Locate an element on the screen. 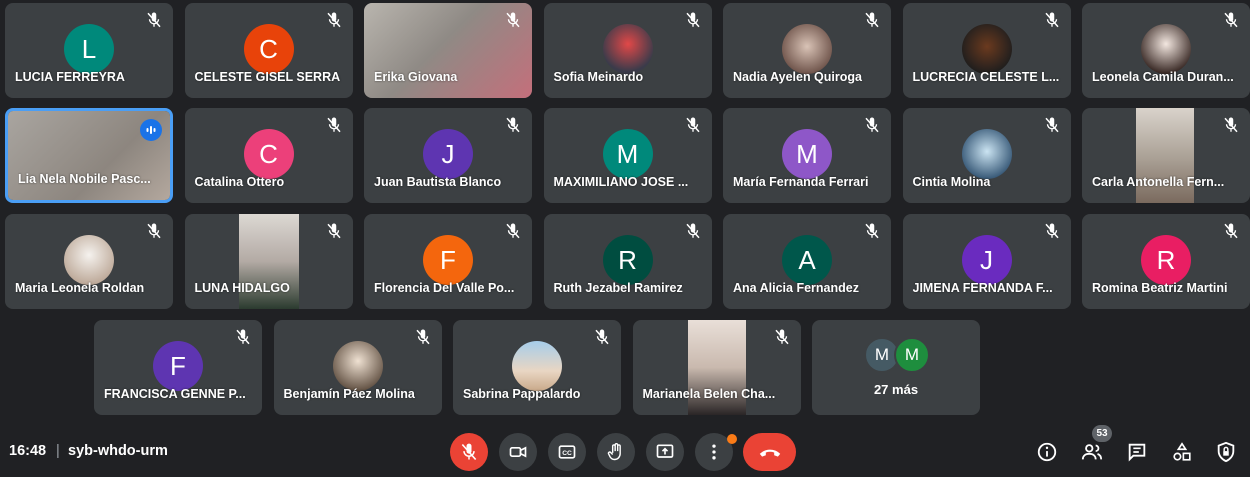 This screenshot has width=1250, height=477. participant-name: Ana Alicia Fernandez is located at coordinates (796, 288).